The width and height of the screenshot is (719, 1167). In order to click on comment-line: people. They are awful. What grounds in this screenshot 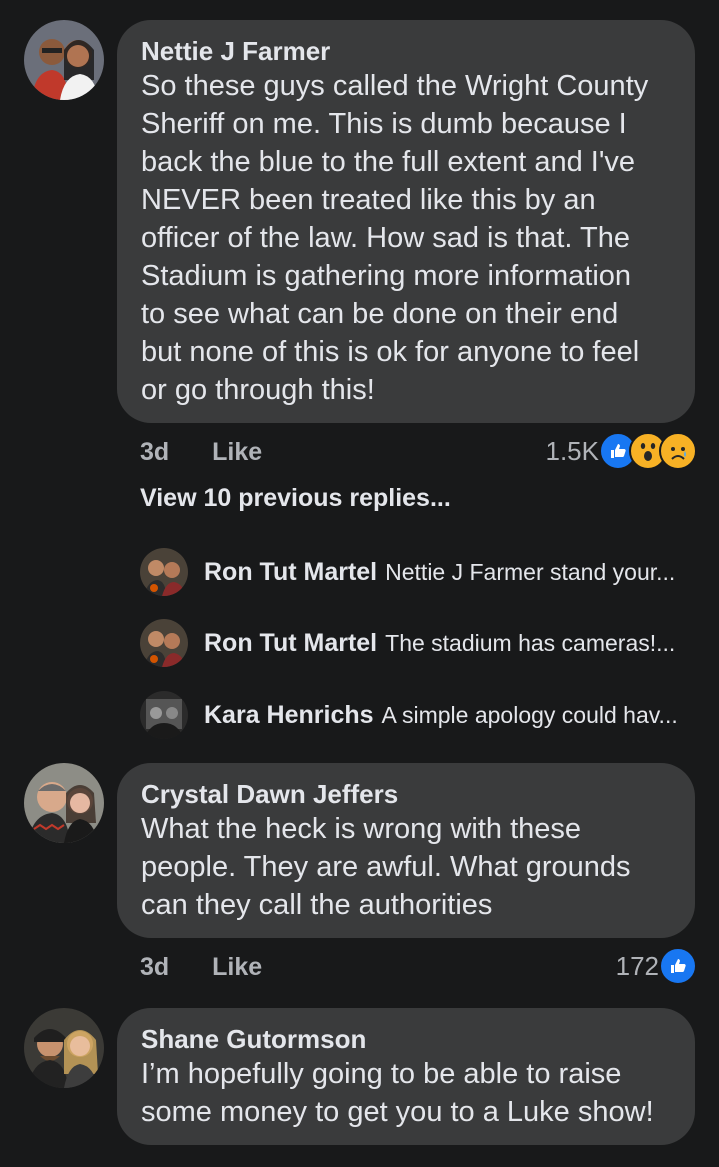, I will do `click(386, 867)`.